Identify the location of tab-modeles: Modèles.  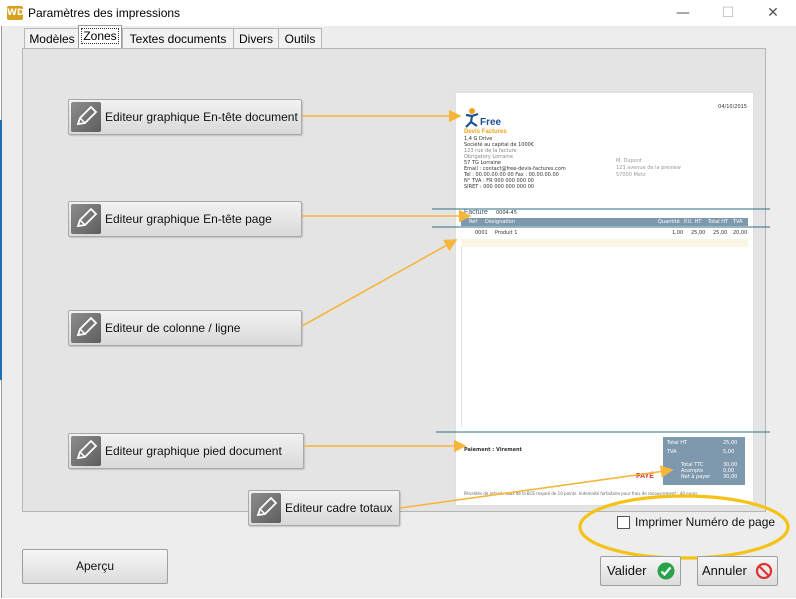
(52, 38).